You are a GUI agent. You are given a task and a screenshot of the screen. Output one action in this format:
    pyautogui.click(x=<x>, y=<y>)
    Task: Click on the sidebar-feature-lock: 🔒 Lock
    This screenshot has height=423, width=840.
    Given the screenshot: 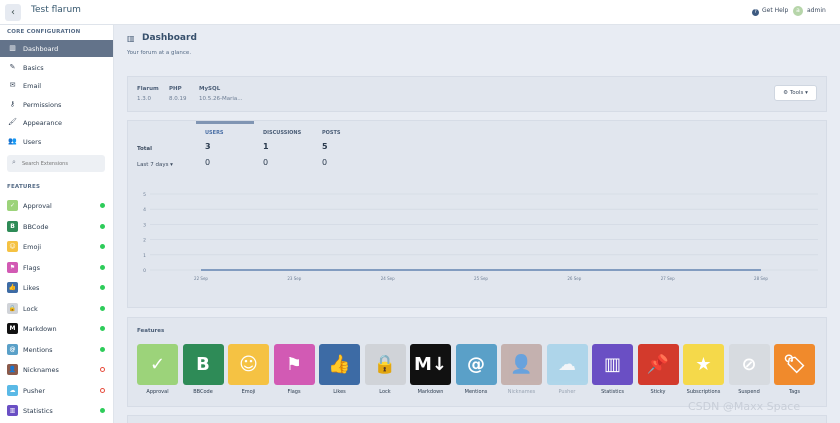 What is the action you would take?
    pyautogui.click(x=56, y=310)
    